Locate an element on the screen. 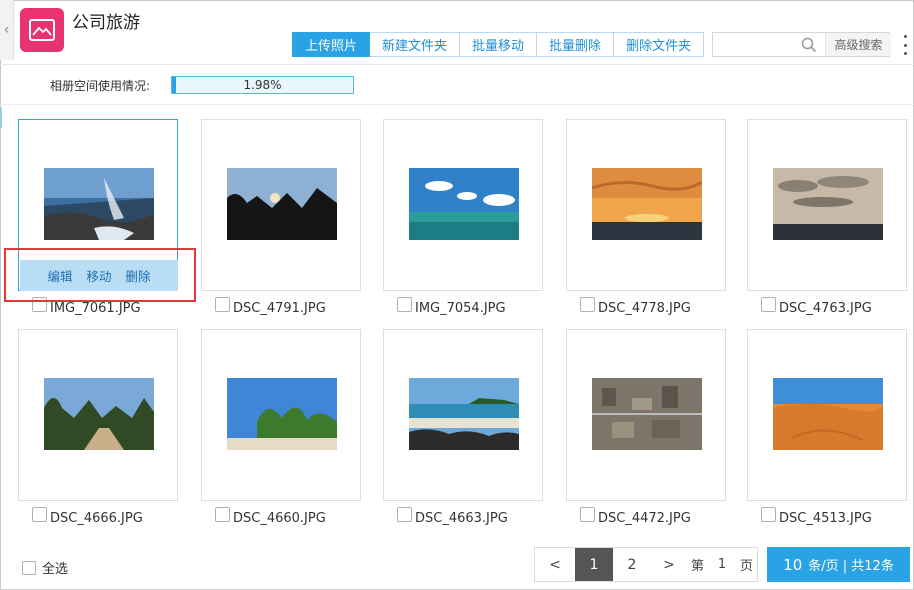  photo-card: DSC_4663.JPG is located at coordinates (464, 427).